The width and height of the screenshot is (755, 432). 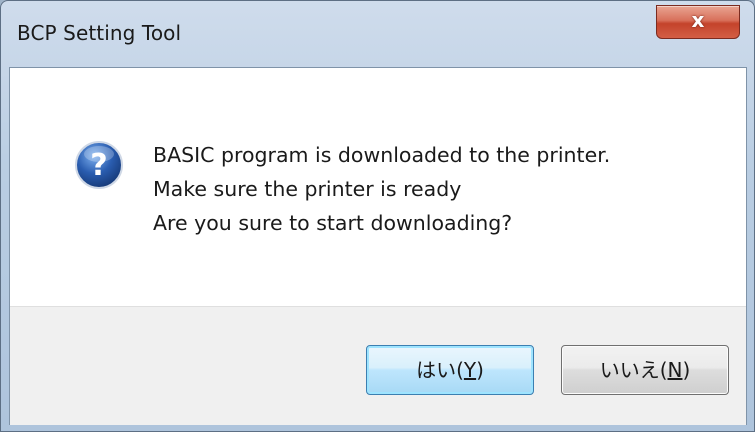 I want to click on yes-button: はい(Y), so click(x=450, y=370).